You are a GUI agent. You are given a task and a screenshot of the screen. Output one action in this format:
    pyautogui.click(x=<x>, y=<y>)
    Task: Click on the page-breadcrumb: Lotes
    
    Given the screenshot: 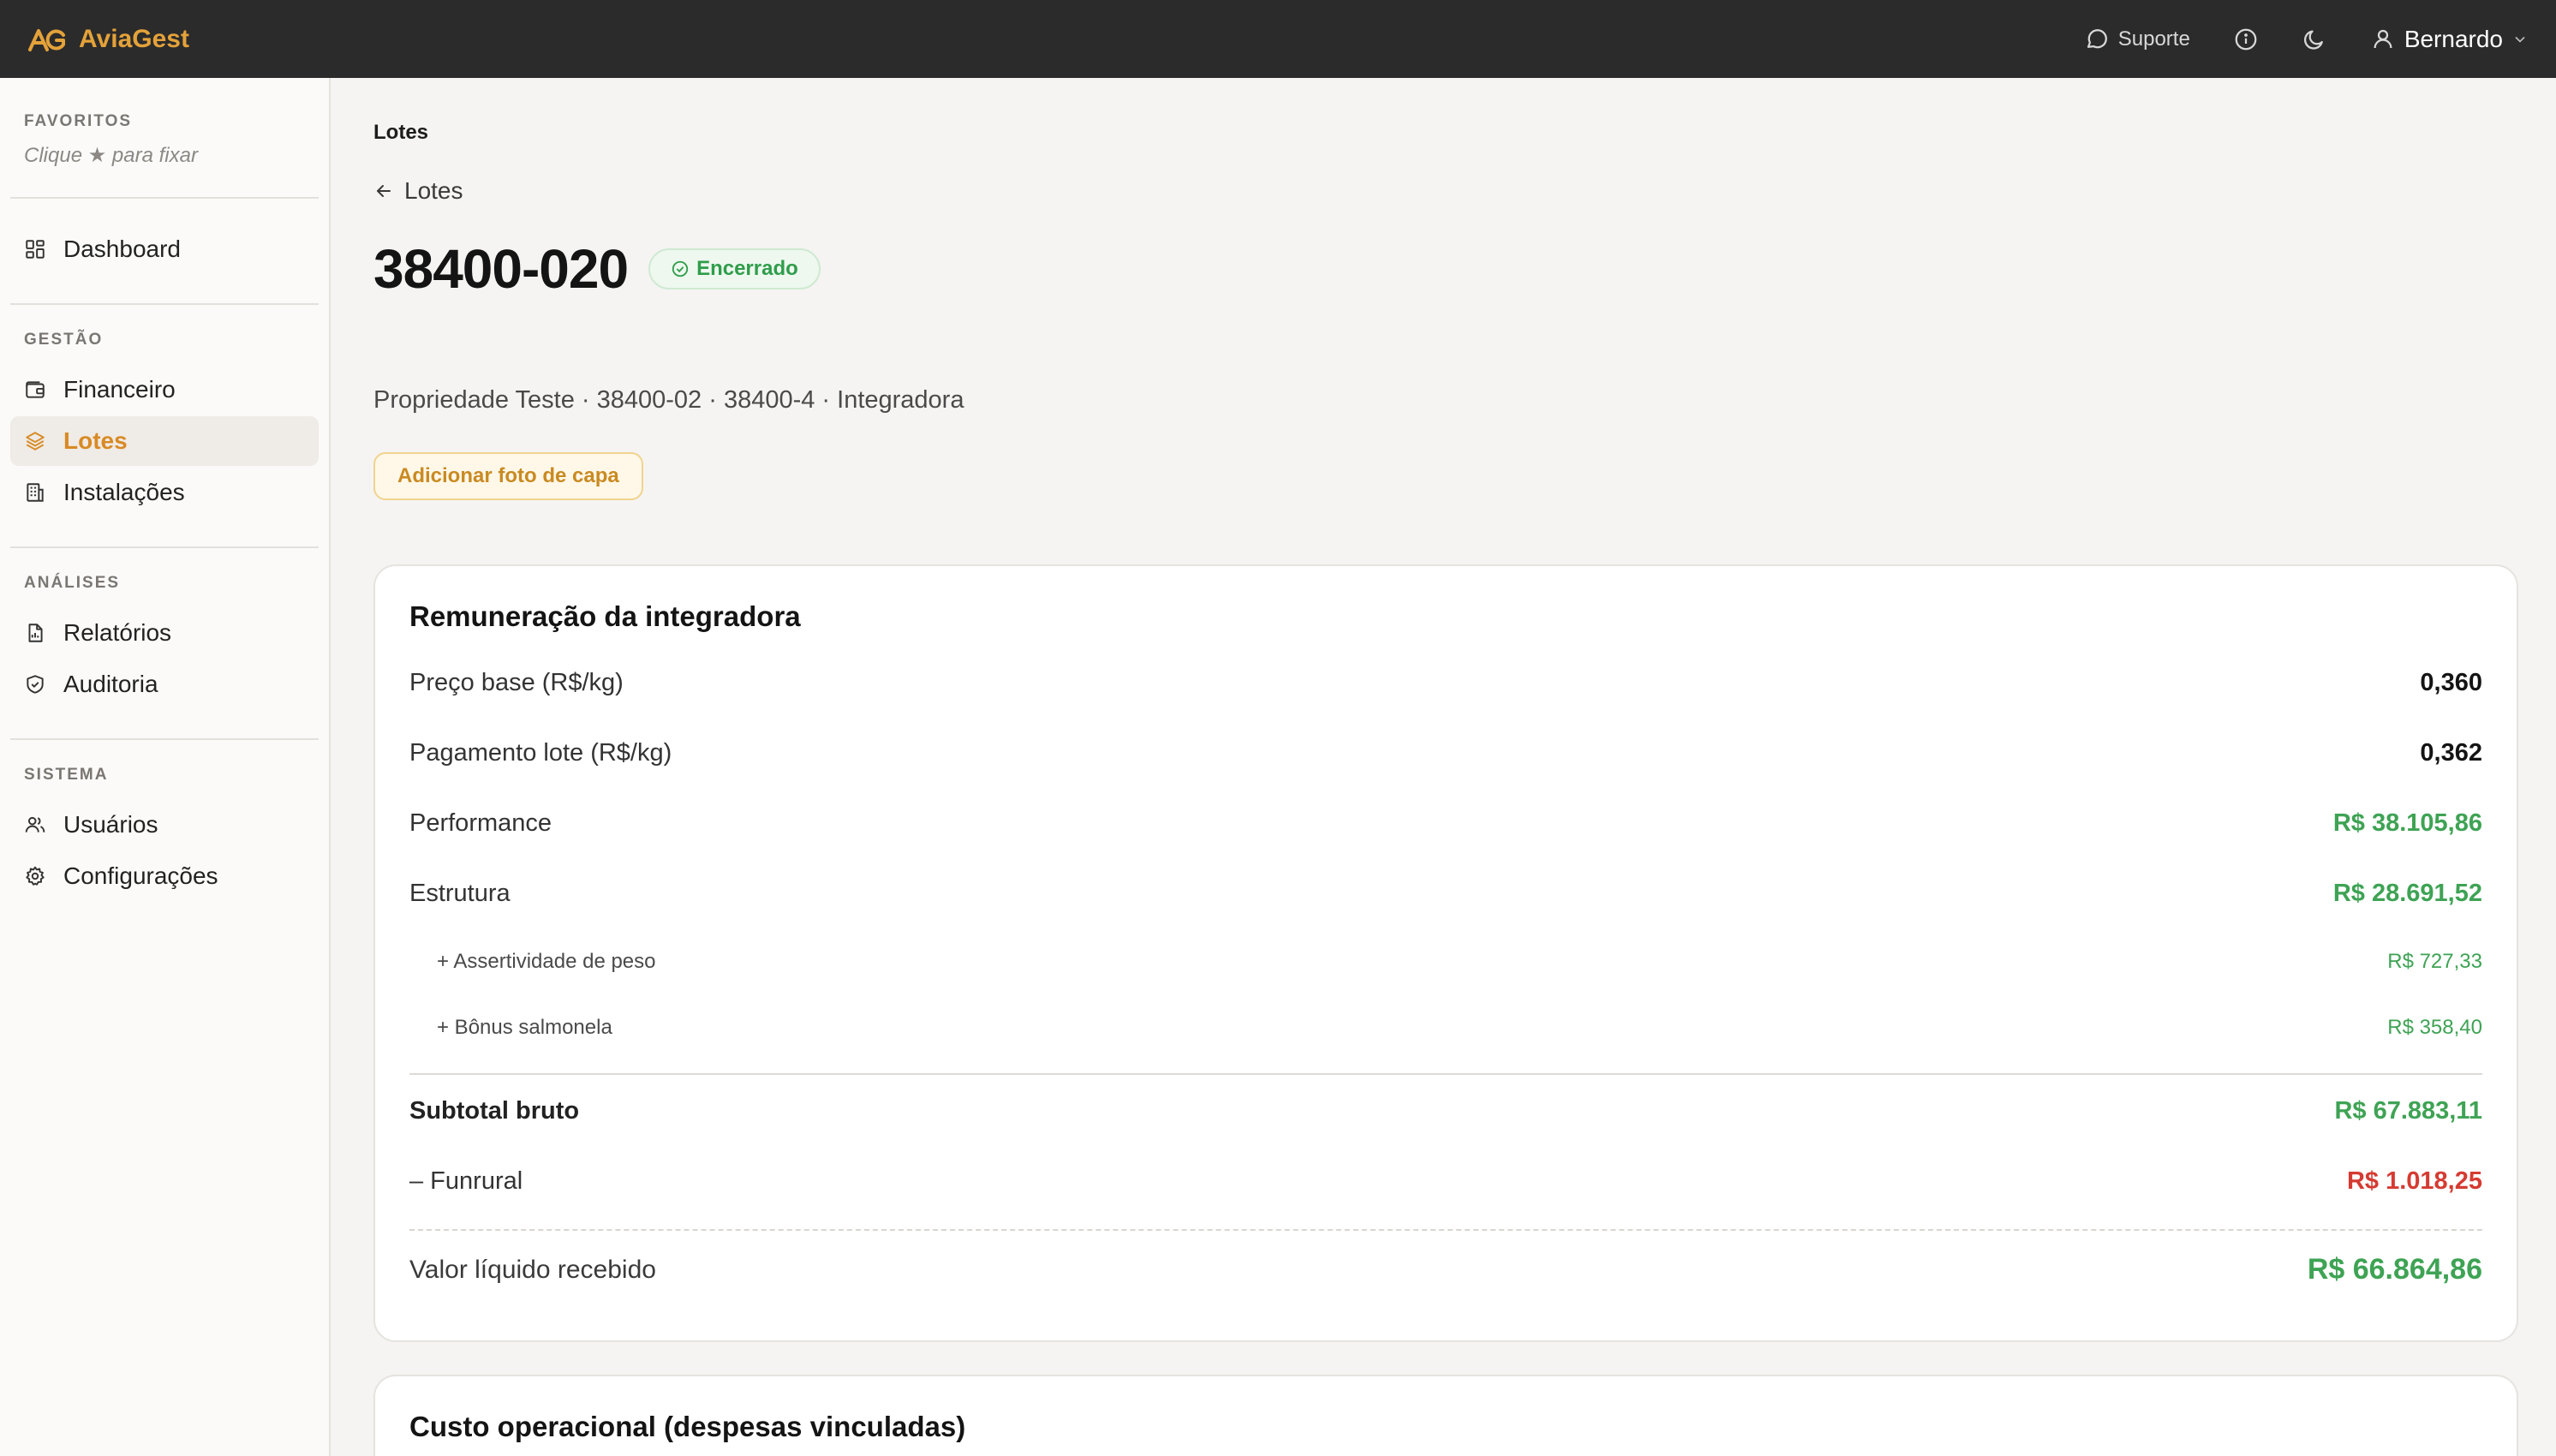 What is the action you would take?
    pyautogui.click(x=401, y=132)
    